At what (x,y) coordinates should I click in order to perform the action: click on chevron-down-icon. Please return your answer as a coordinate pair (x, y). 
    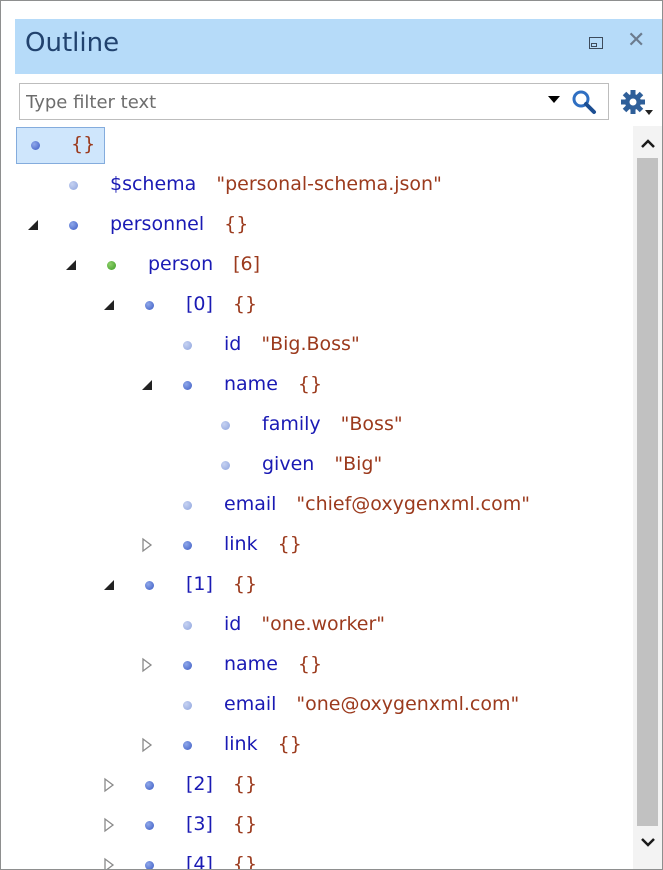
    Looking at the image, I should click on (554, 99).